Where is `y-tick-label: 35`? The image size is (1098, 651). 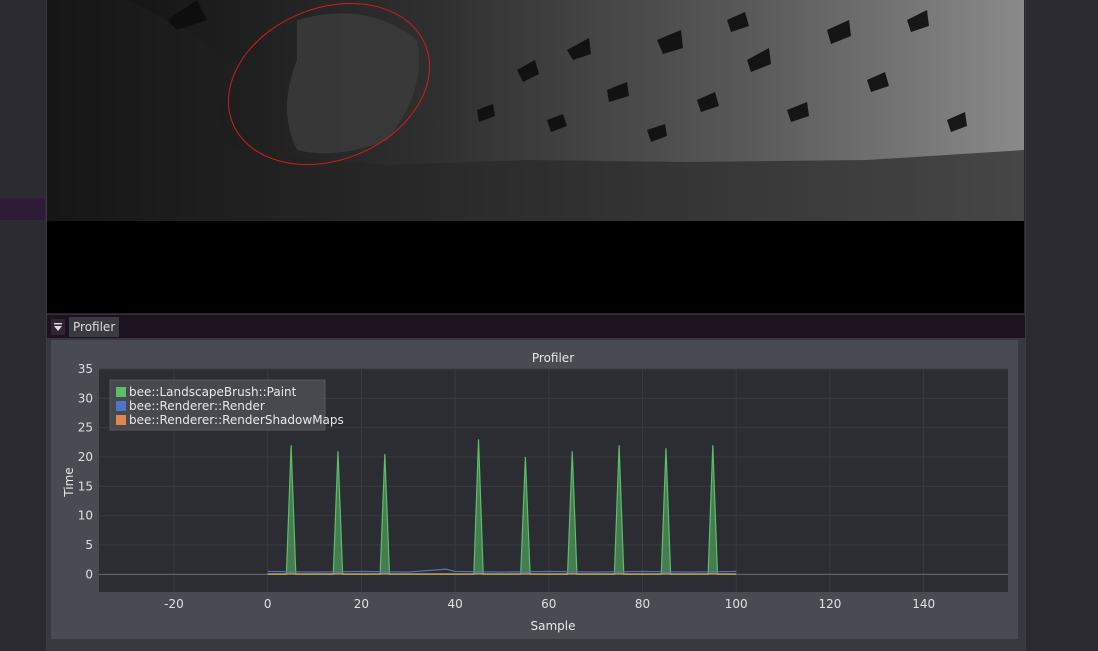 y-tick-label: 35 is located at coordinates (85, 369).